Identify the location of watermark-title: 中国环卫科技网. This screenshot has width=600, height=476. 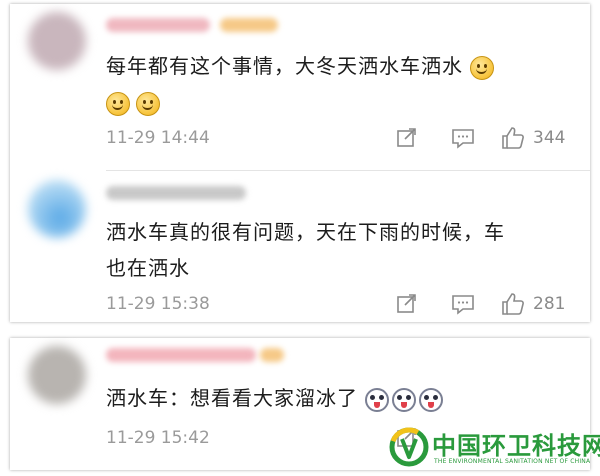
(516, 446).